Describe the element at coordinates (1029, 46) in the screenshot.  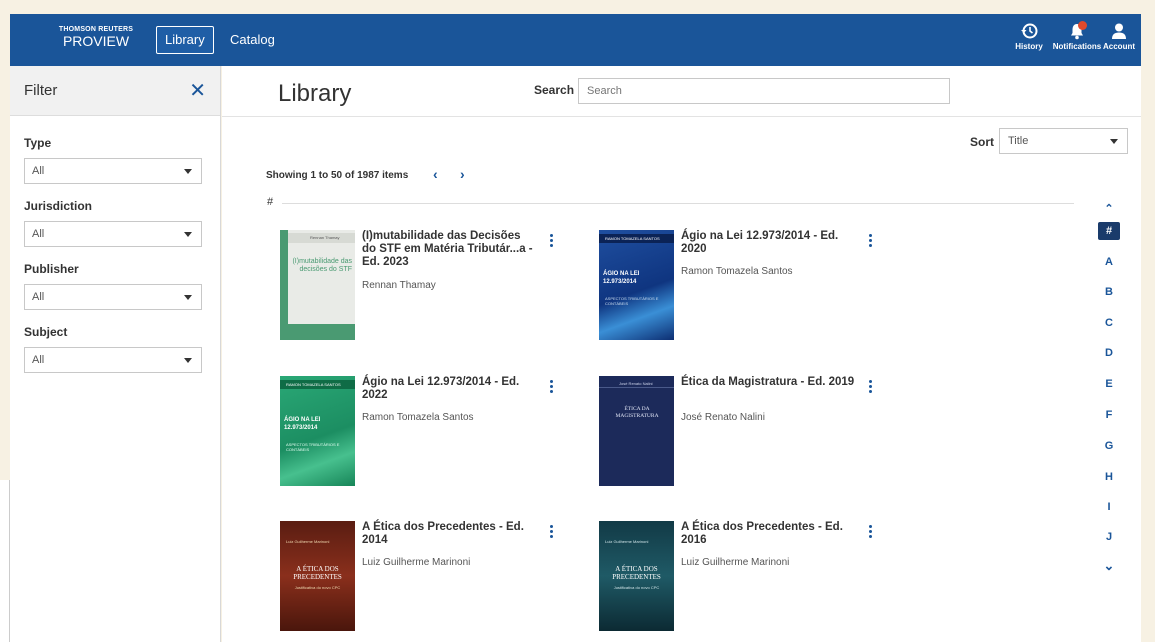
I see `history-label: History` at that location.